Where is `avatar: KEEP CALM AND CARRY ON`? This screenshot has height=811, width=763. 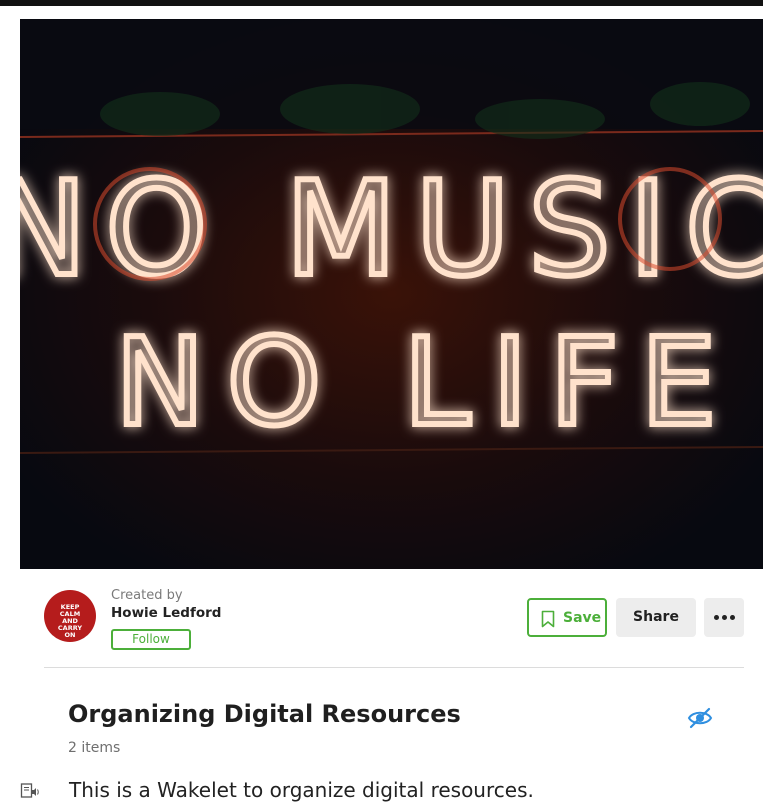 avatar: KEEP CALM AND CARRY ON is located at coordinates (70, 616).